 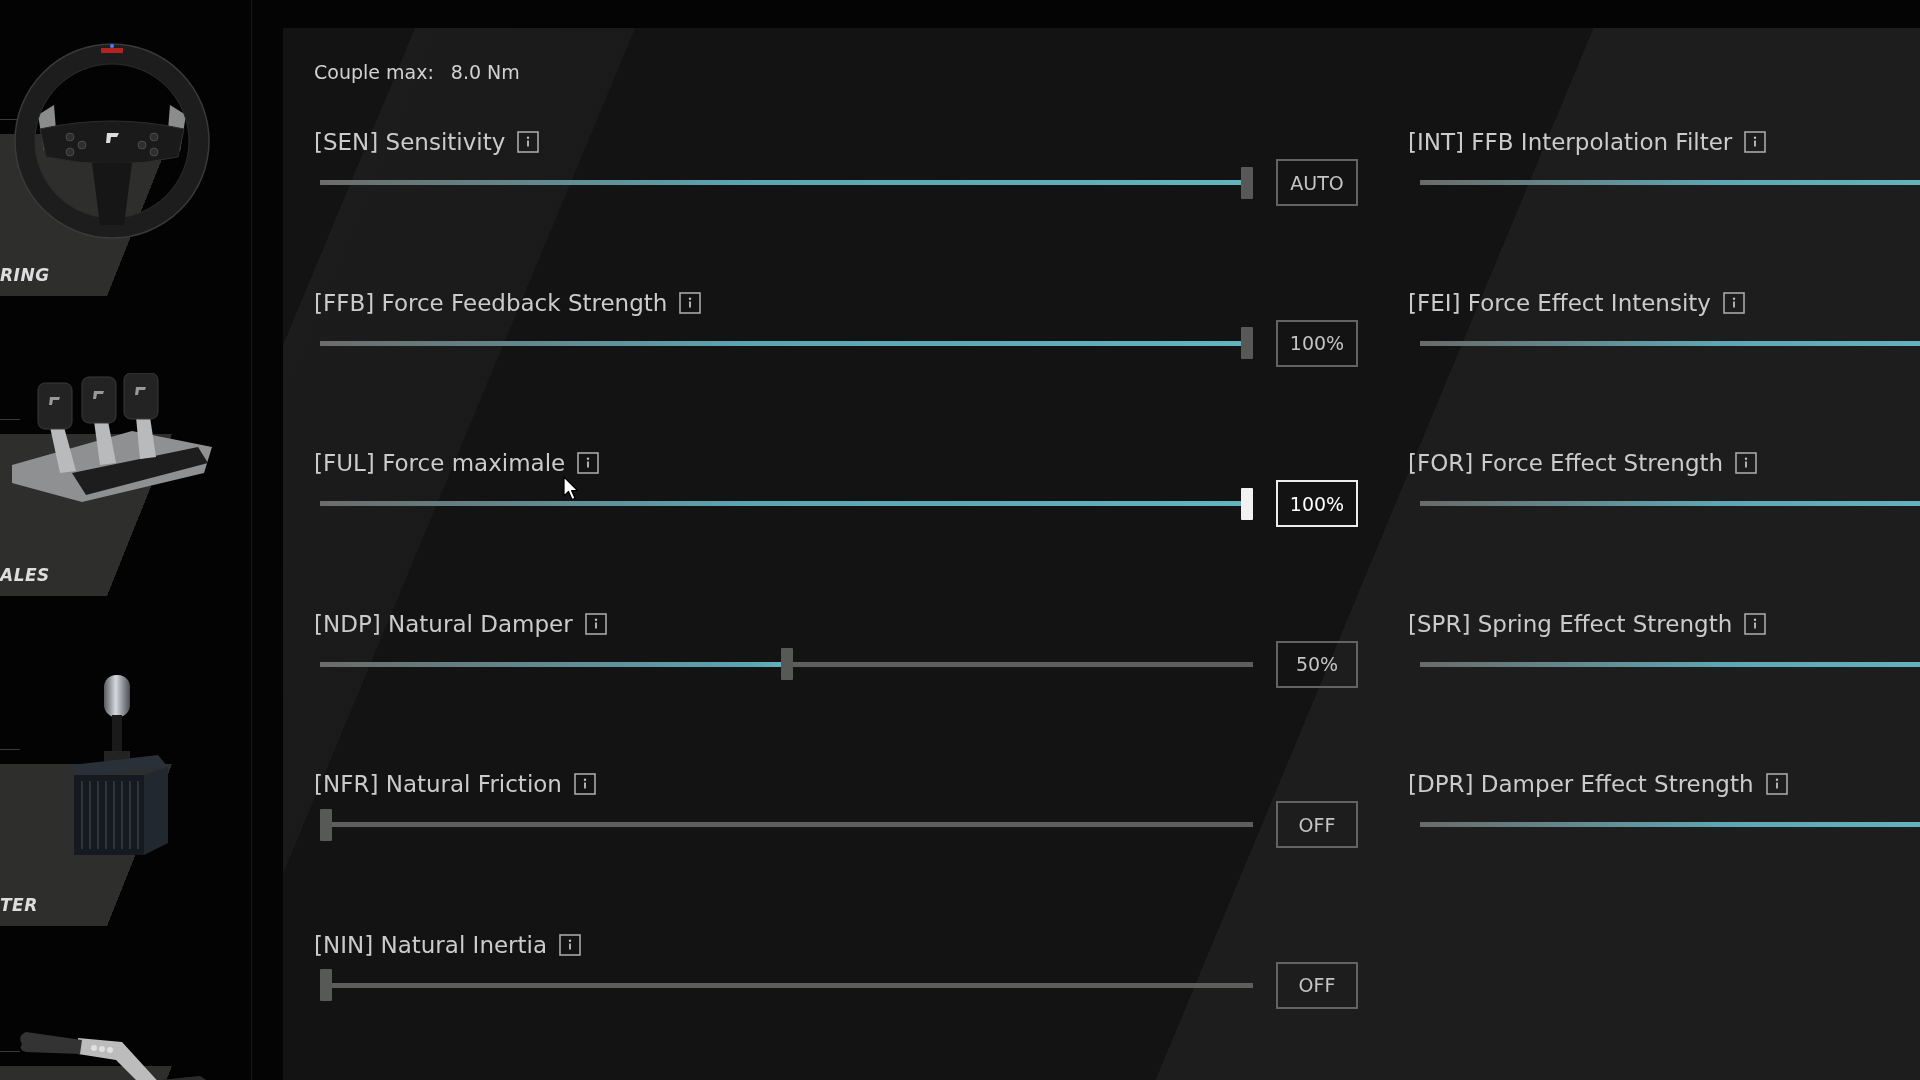 I want to click on setting-label: [FEI] Force Effect Intensity, so click(x=1559, y=302).